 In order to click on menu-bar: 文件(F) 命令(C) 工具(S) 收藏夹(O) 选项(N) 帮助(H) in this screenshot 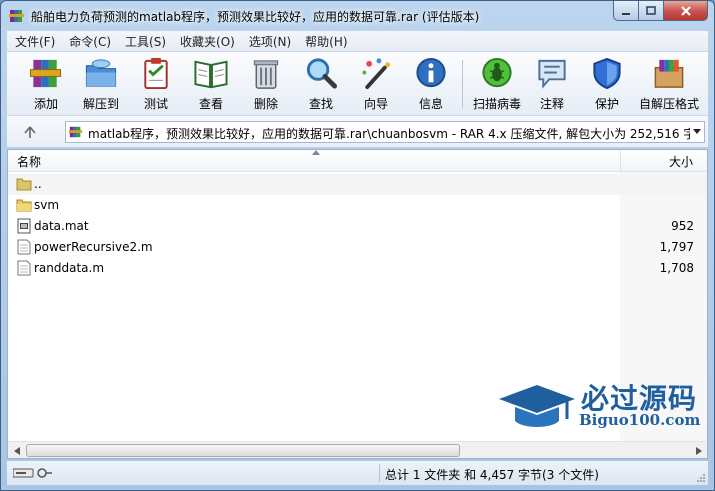, I will do `click(357, 41)`.